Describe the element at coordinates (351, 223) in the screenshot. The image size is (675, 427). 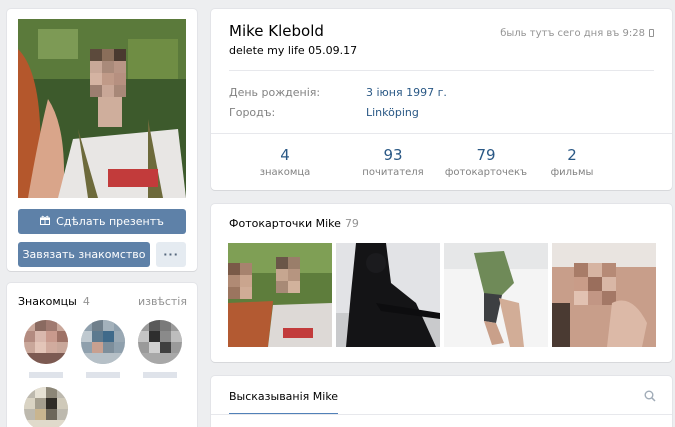
I see `photos-count: 79` at that location.